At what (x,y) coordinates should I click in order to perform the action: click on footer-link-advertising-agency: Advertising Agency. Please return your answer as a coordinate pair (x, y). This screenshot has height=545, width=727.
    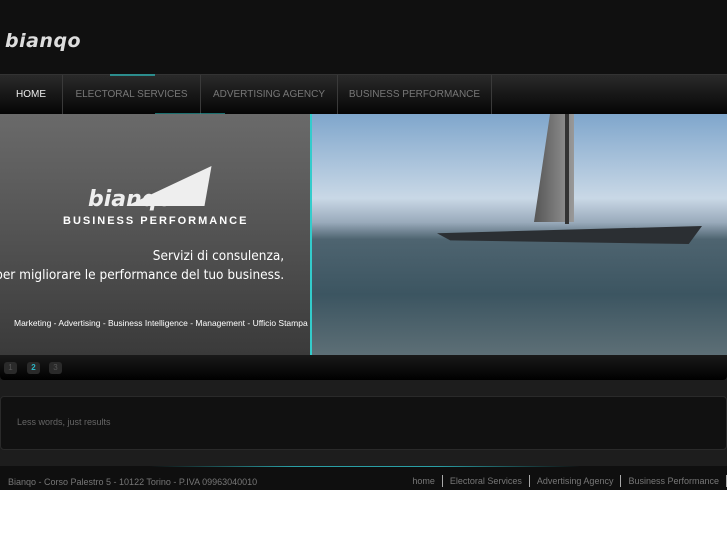
    Looking at the image, I should click on (574, 481).